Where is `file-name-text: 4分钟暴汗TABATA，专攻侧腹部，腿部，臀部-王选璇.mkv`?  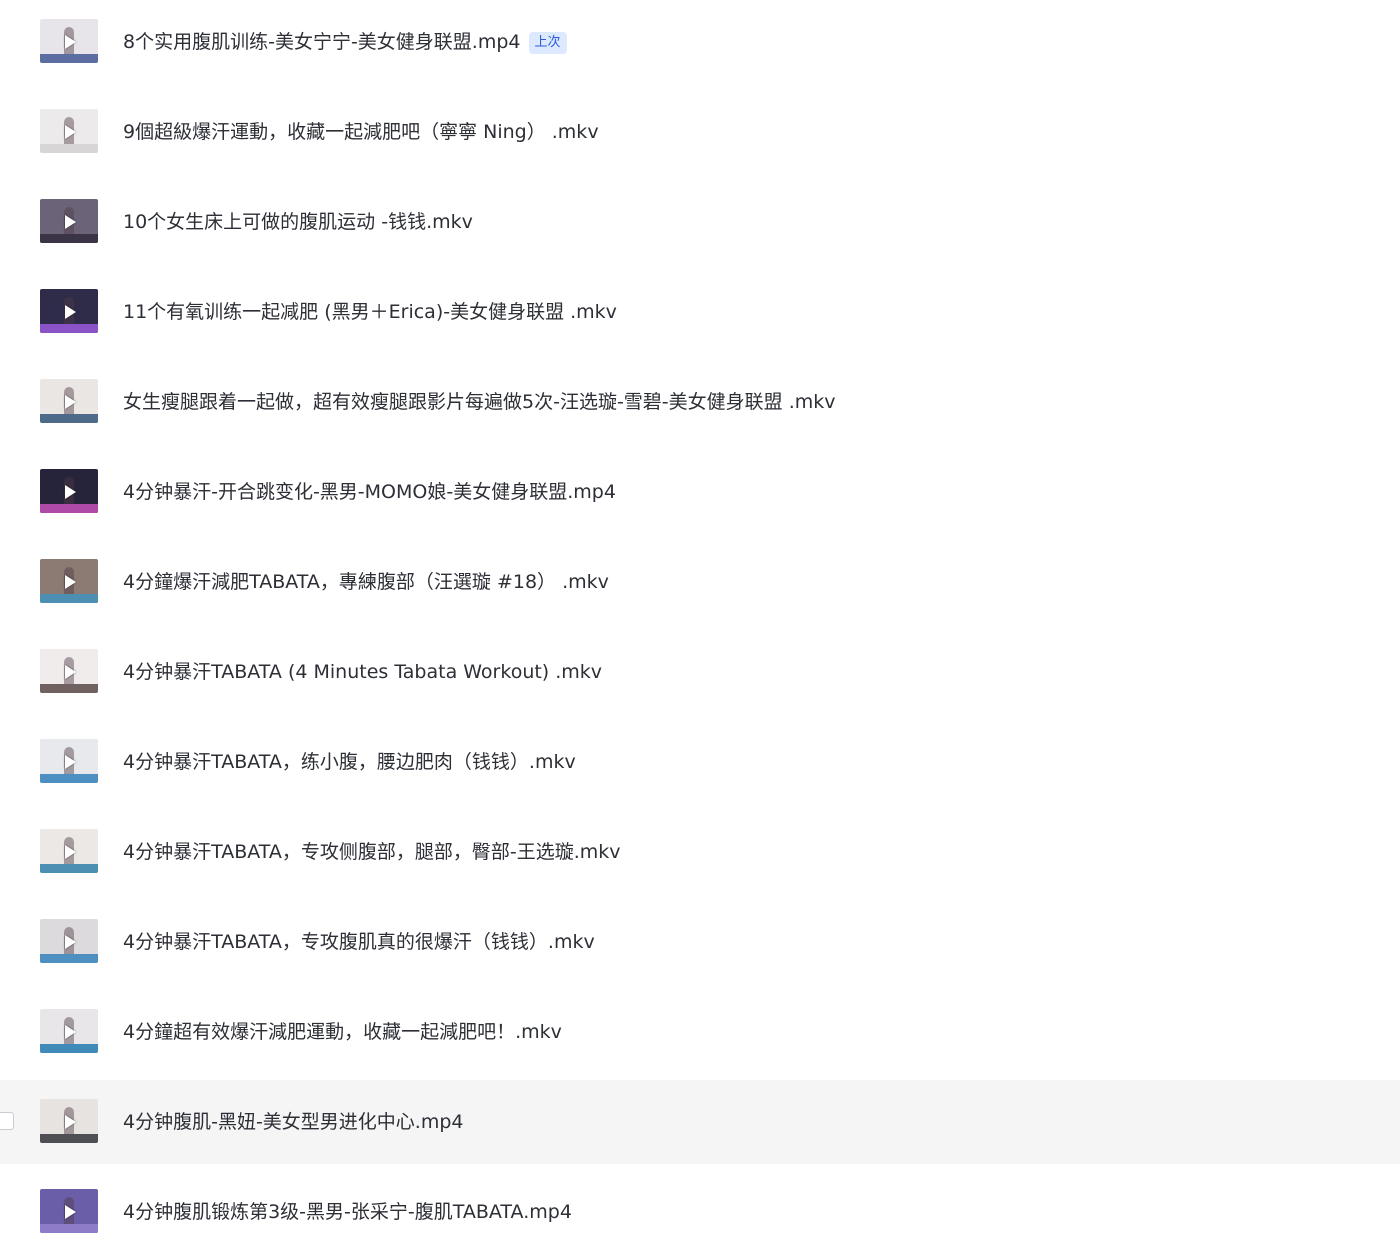 file-name-text: 4分钟暴汗TABATA，专攻侧腹部，腿部，臀部-王选璇.mkv is located at coordinates (372, 852).